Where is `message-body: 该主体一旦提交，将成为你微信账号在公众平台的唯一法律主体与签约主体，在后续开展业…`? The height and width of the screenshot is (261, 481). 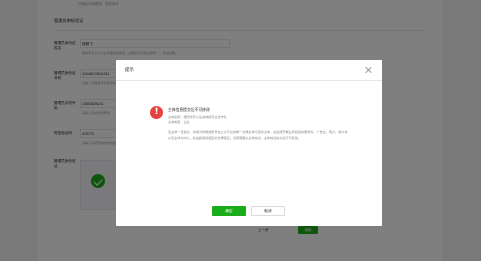
message-body: 该主体一旦提交，将成为你微信账号在公众平台的唯一法律主体与签约主体，在后续开展业… is located at coordinates (258, 135).